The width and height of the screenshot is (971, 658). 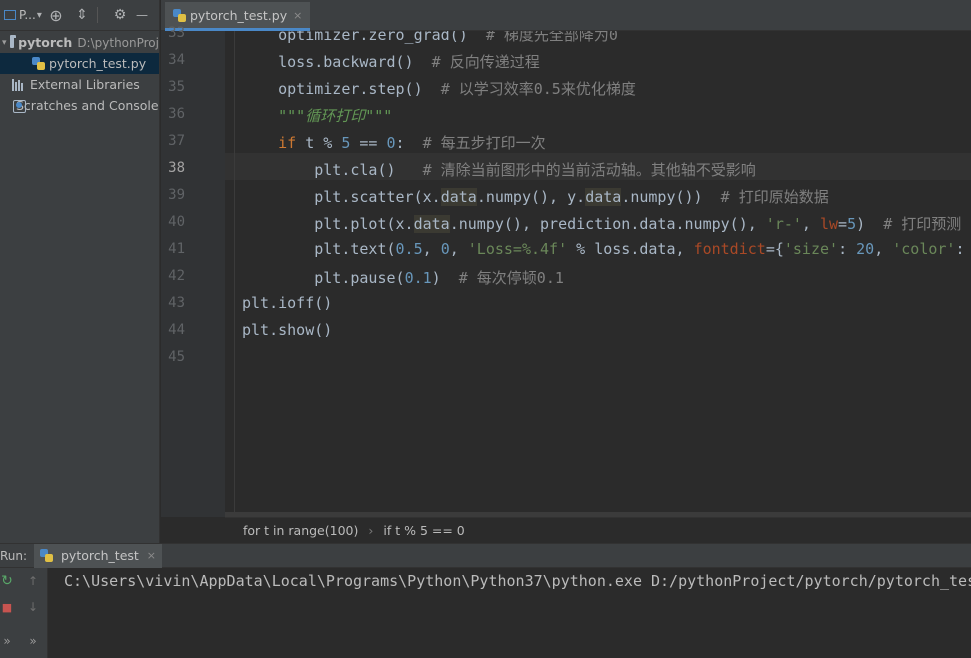 I want to click on editor-tab-pytorch-test: pytorch_test.py ×, so click(x=238, y=16).